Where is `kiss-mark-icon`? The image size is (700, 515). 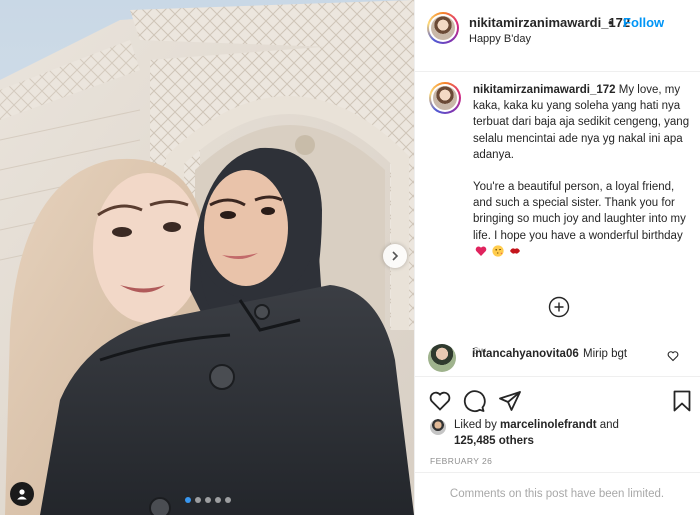 kiss-mark-icon is located at coordinates (515, 251).